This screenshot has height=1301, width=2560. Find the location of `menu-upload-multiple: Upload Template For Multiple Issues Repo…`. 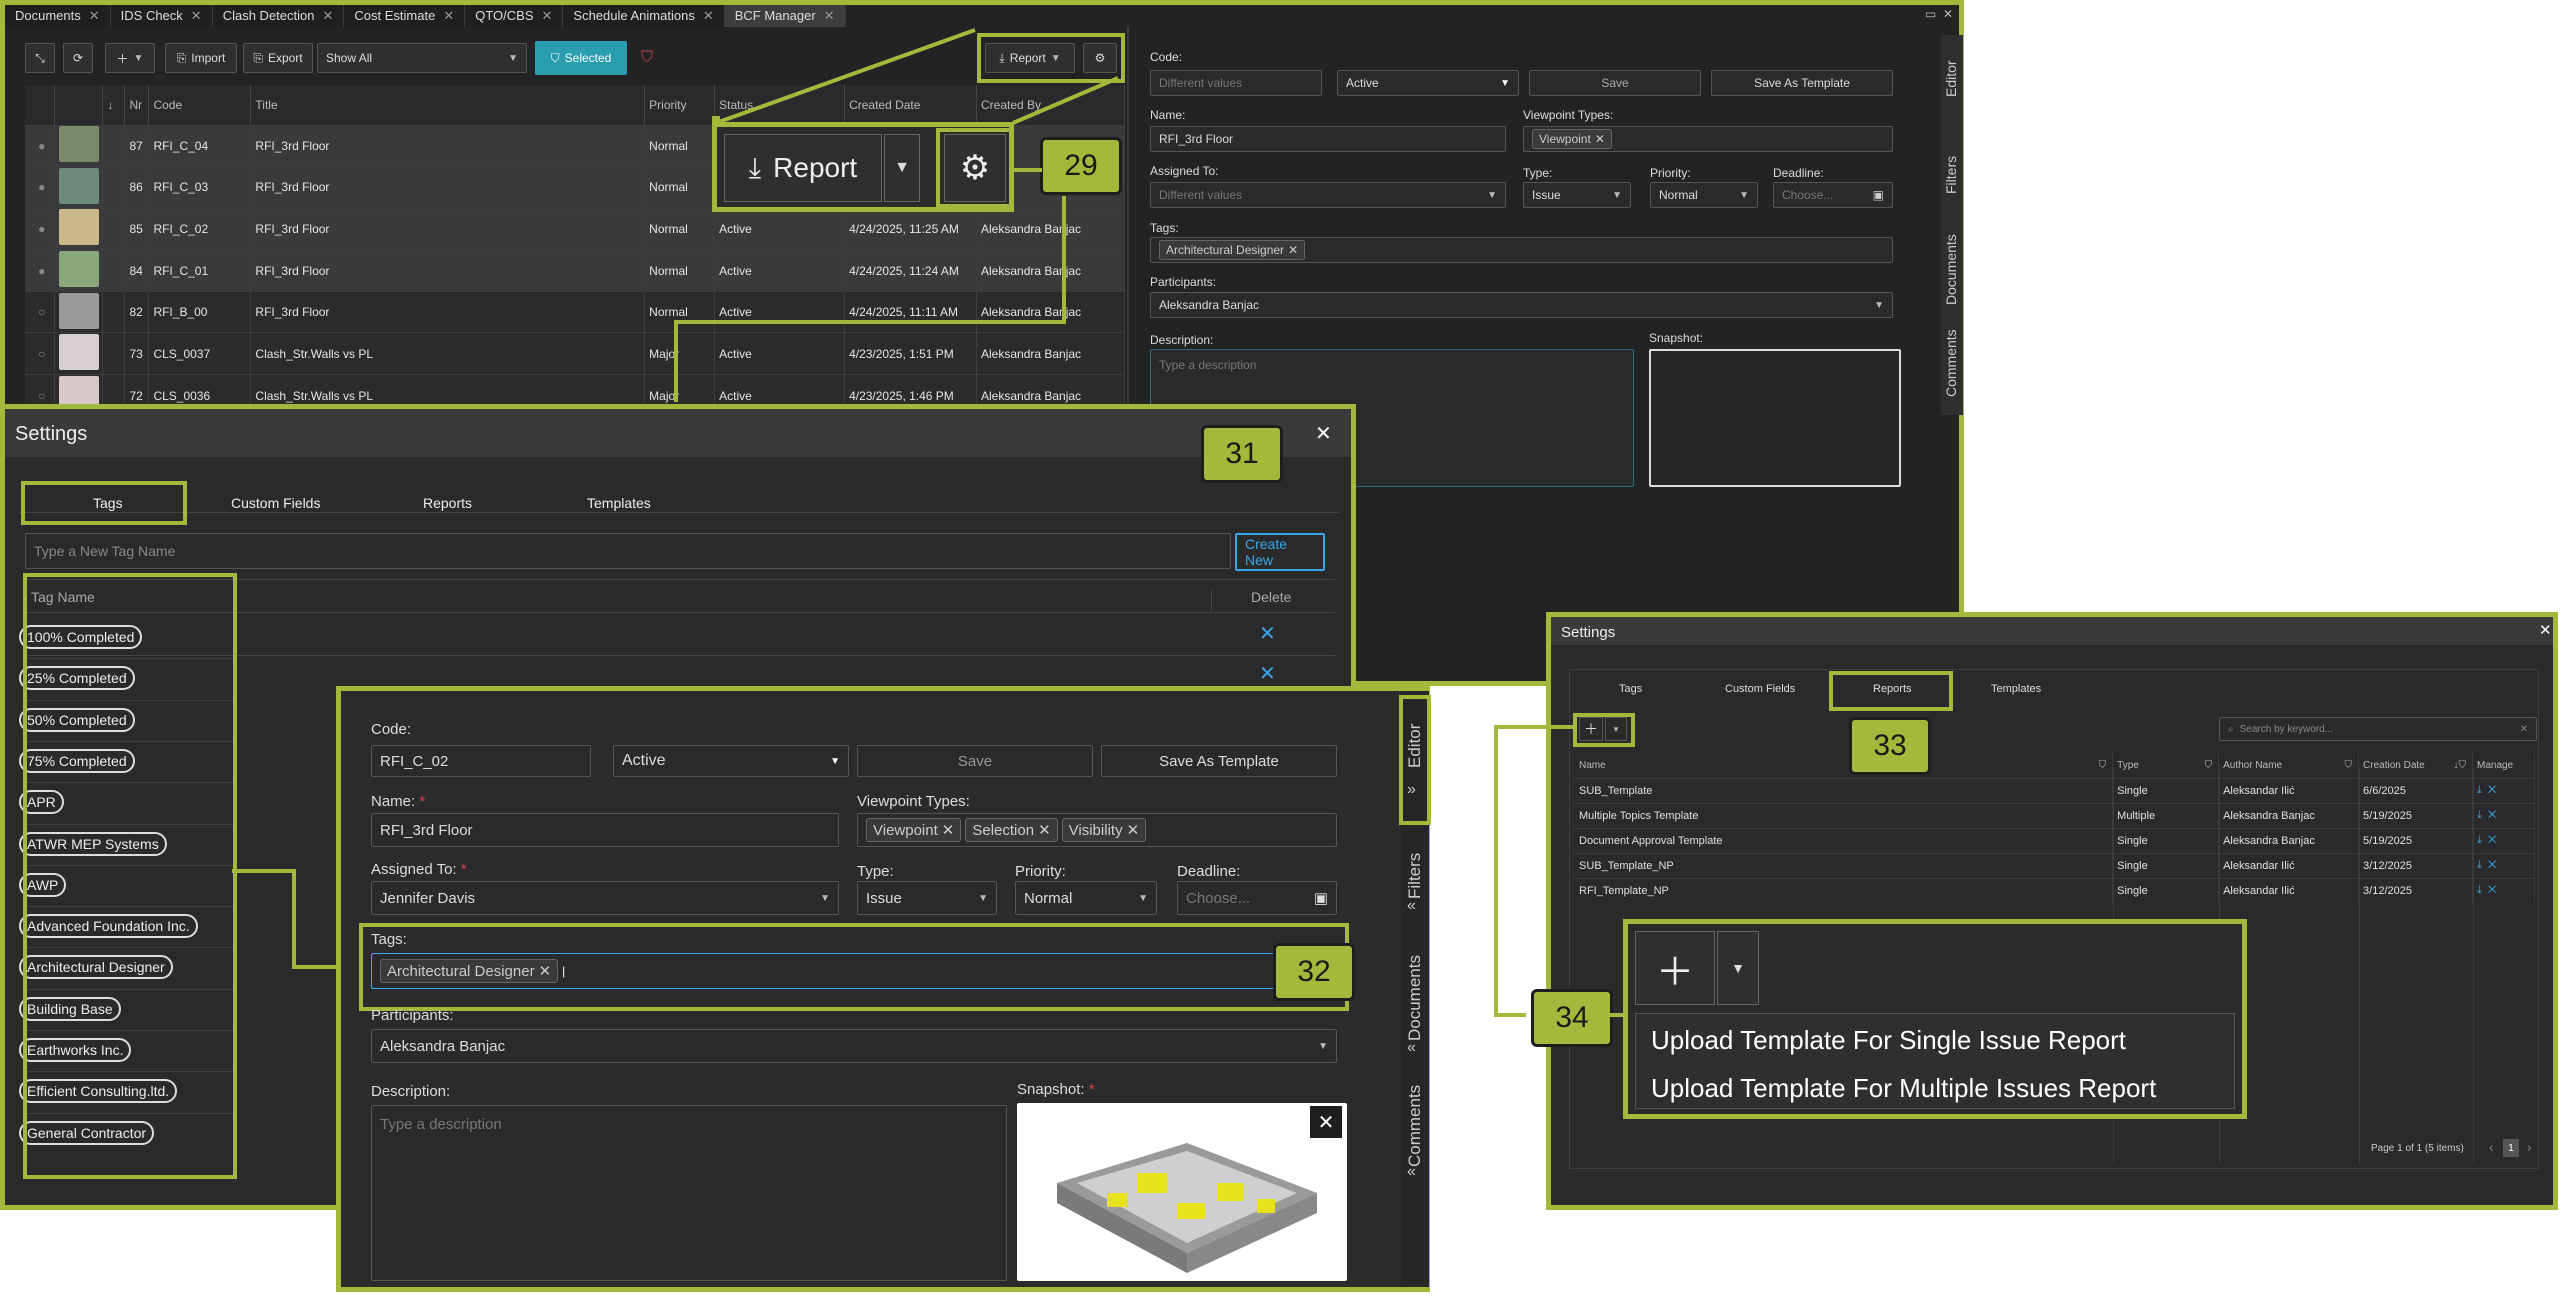

menu-upload-multiple: Upload Template For Multiple Issues Repo… is located at coordinates (1903, 1088).